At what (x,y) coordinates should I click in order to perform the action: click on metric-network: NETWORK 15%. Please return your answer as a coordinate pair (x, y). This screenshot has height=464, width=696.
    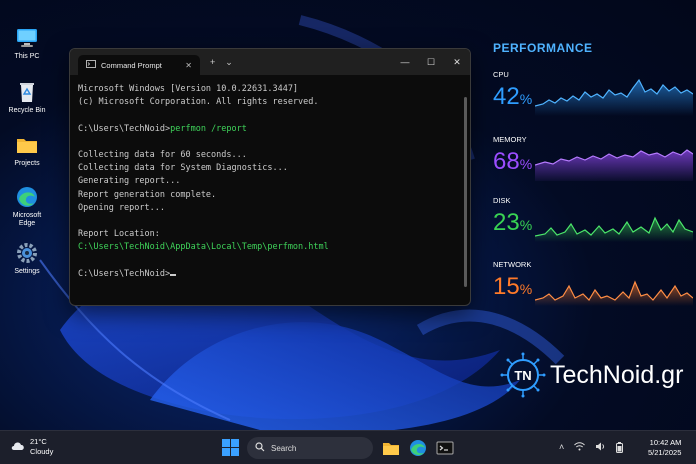
    Looking at the image, I should click on (593, 283).